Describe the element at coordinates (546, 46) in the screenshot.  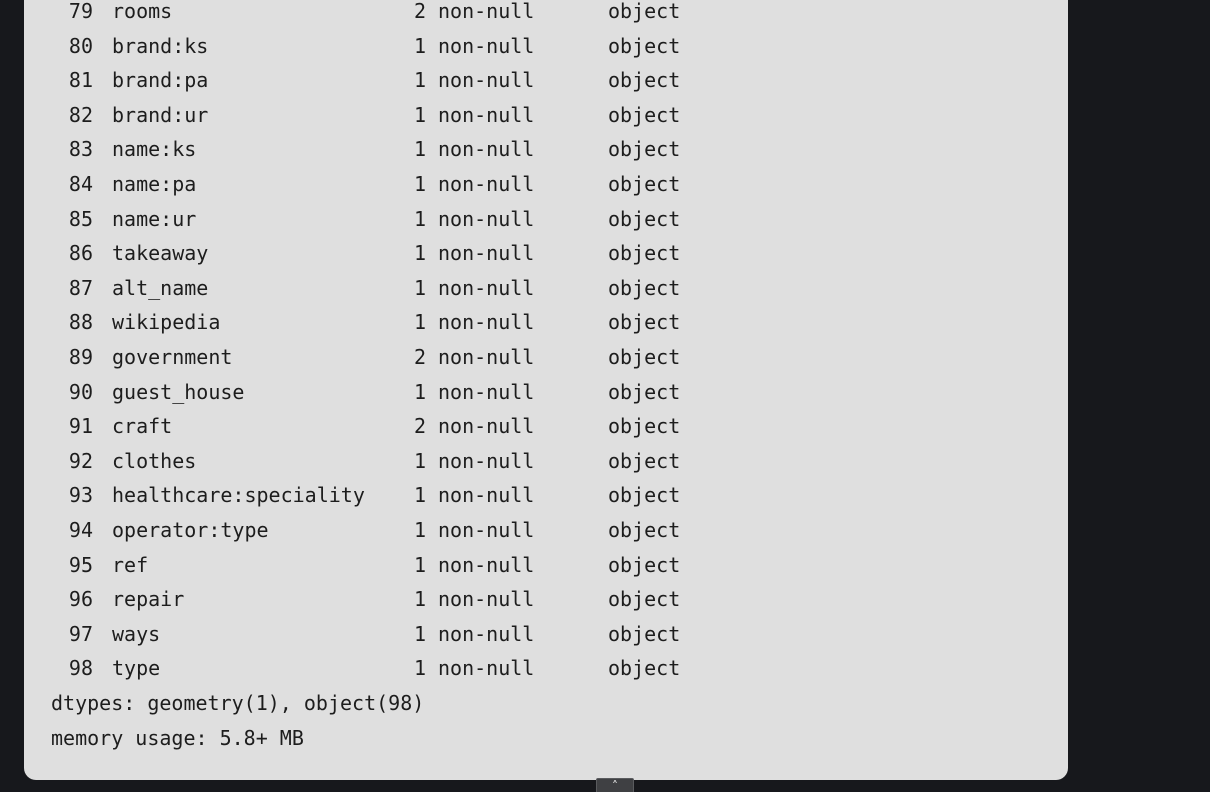
I see `table-row: 80 brand:ks 1 non-null object` at that location.